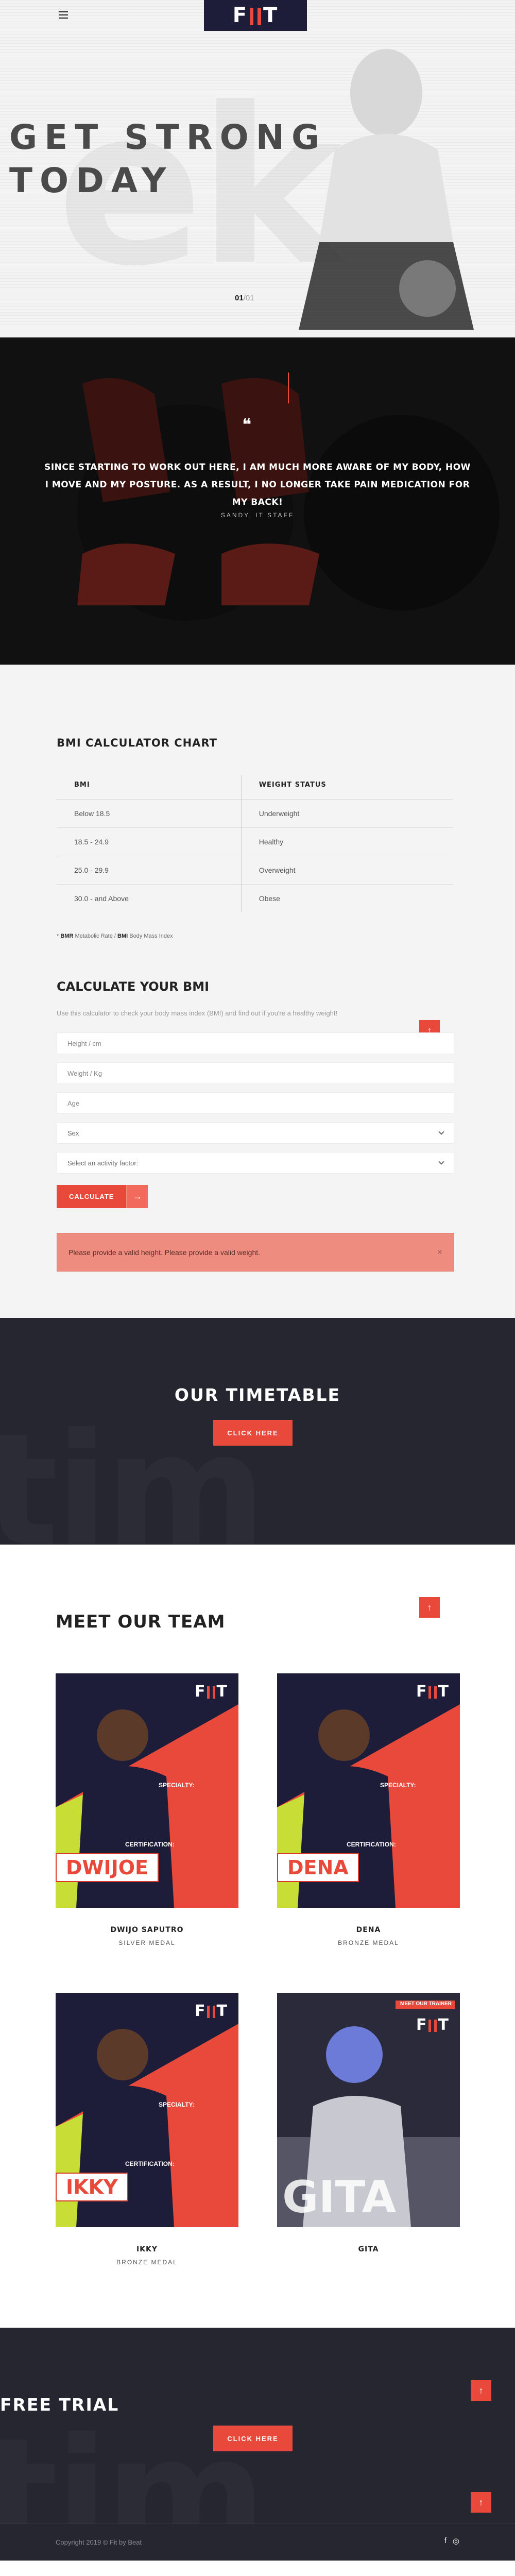 This screenshot has width=515, height=2576. I want to click on bmi-column-header: BMI, so click(150, 787).